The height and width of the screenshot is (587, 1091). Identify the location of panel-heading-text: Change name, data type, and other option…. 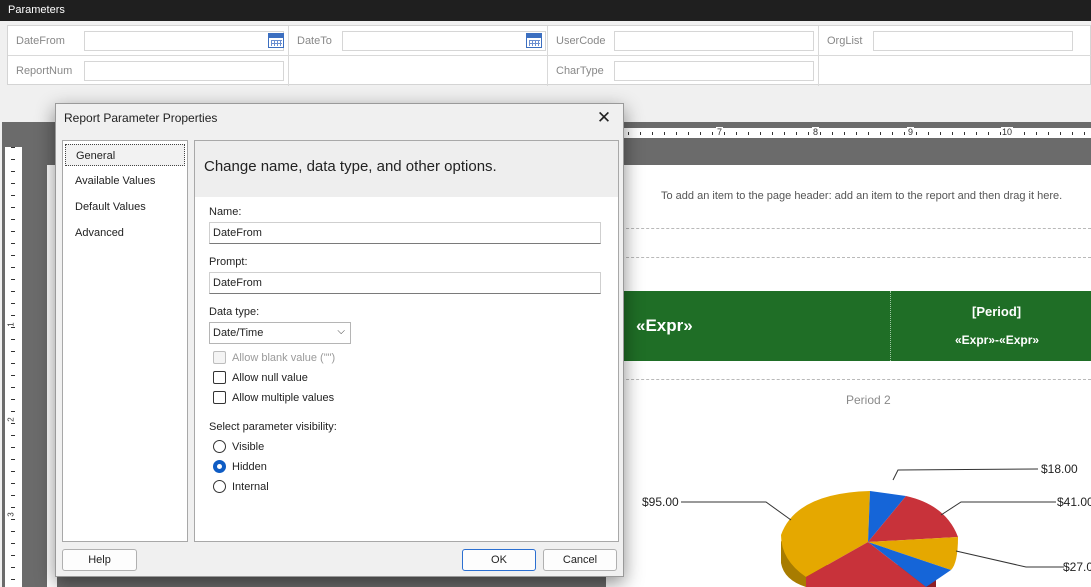
(350, 166).